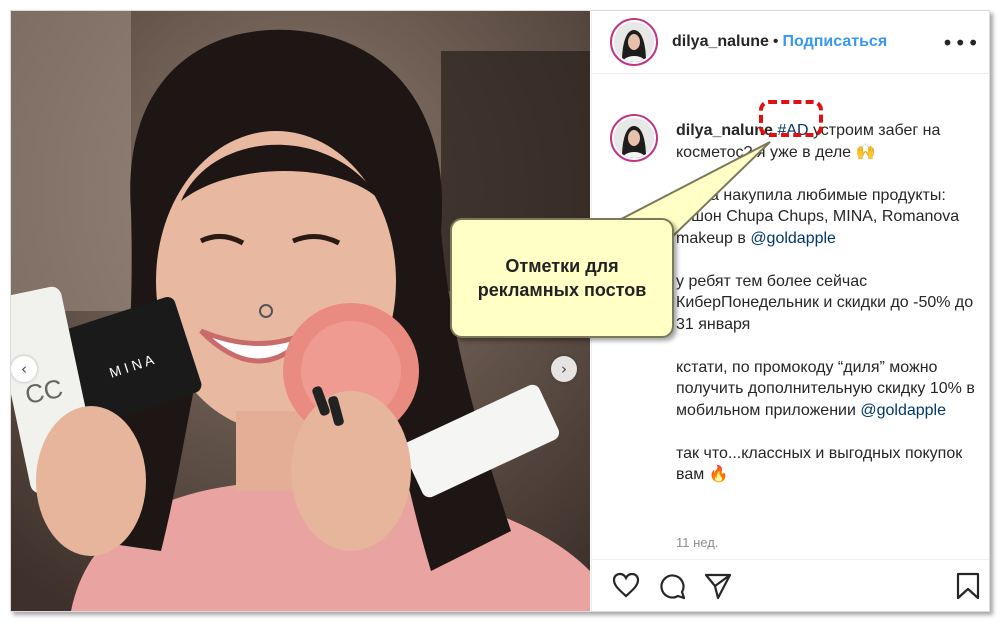 This screenshot has height=623, width=1000. Describe the element at coordinates (562, 278) in the screenshot. I see `annotation-callout: Отметки для рекламных постов` at that location.